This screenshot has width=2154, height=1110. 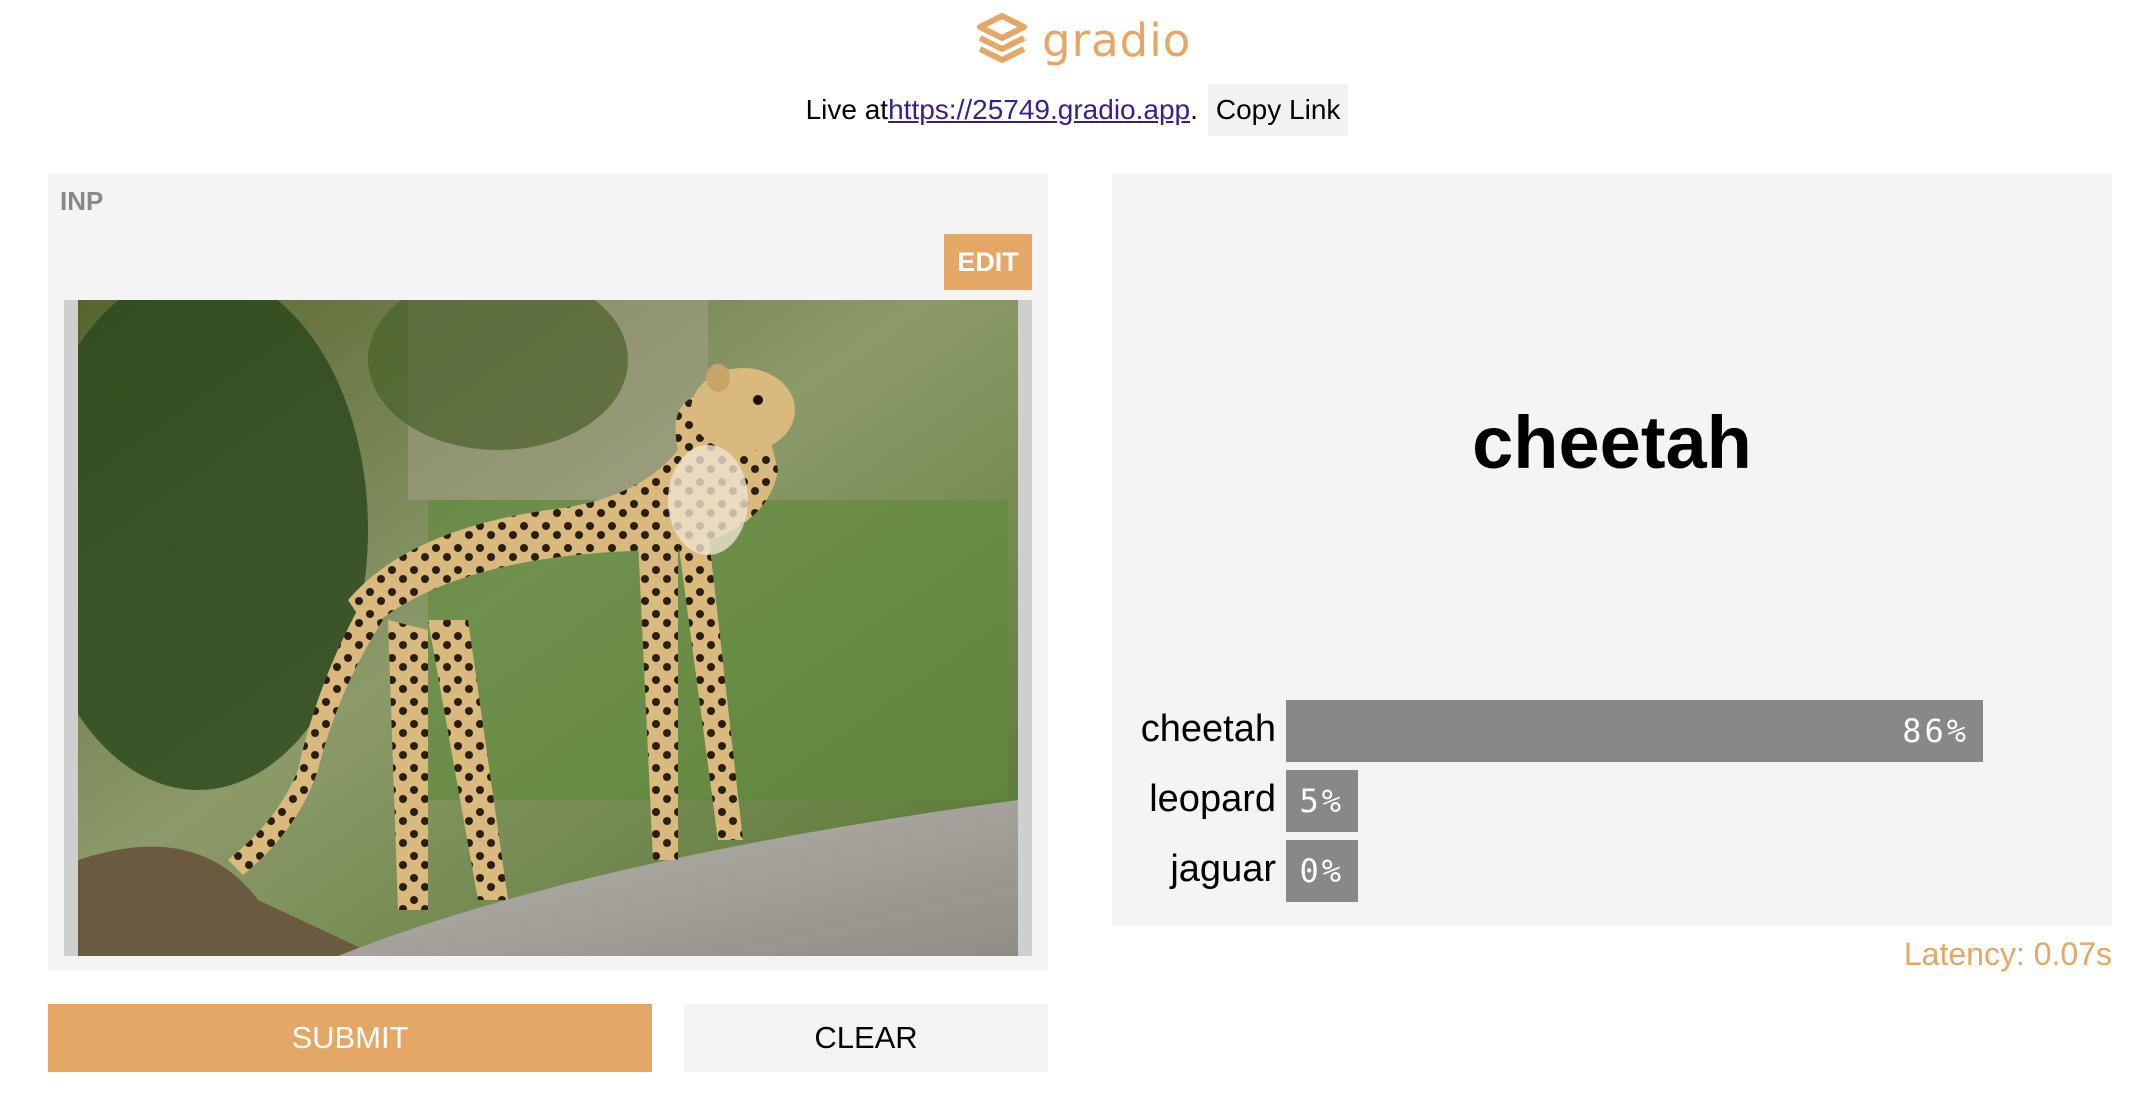 What do you see at coordinates (2007, 954) in the screenshot?
I see `latency-text: Latency: 0.07s` at bounding box center [2007, 954].